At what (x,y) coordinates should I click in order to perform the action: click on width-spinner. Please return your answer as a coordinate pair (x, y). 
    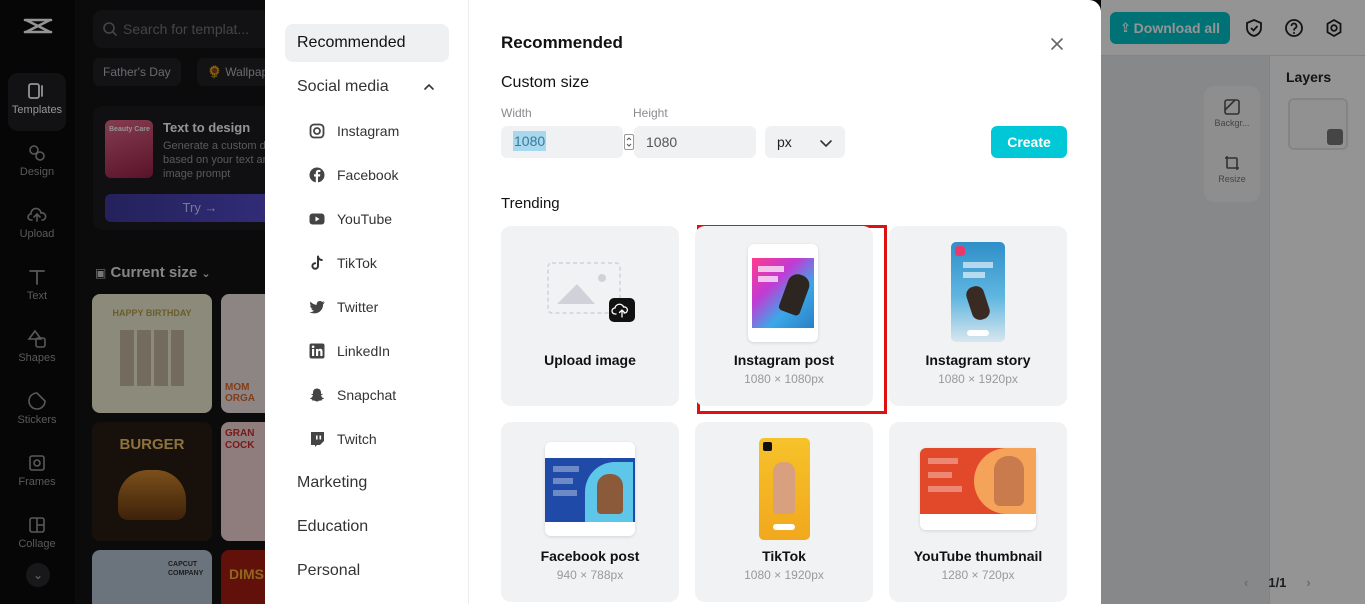
    Looking at the image, I should click on (629, 142).